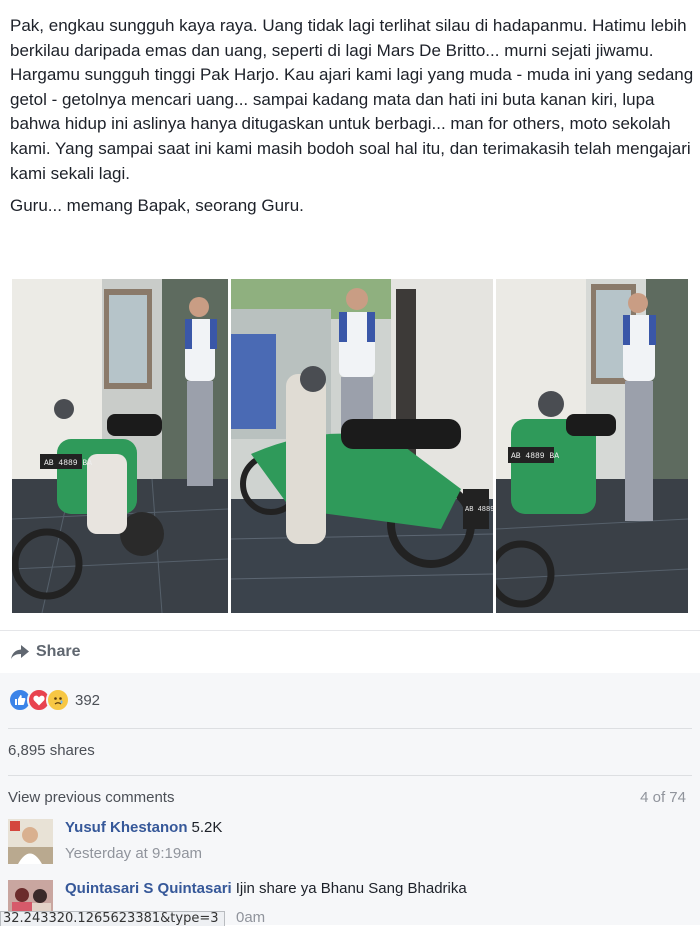  What do you see at coordinates (592, 446) in the screenshot?
I see `photo-3: AB 4889 BA` at bounding box center [592, 446].